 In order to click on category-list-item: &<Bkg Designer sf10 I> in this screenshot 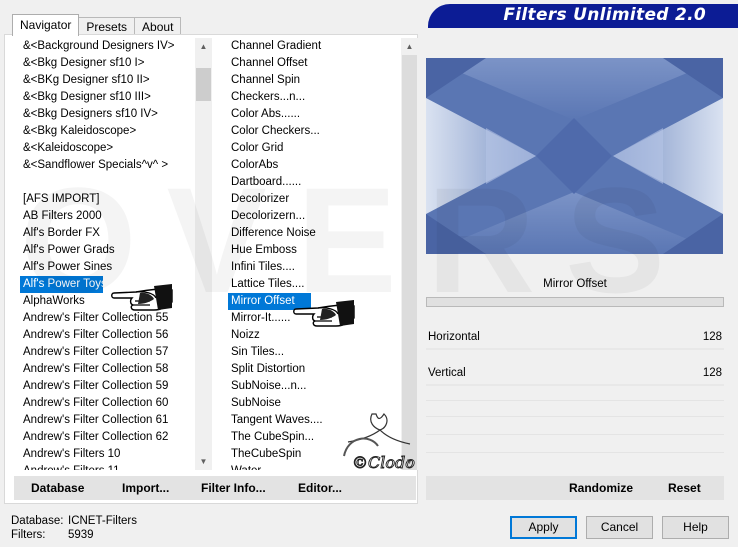, I will do `click(107, 63)`.